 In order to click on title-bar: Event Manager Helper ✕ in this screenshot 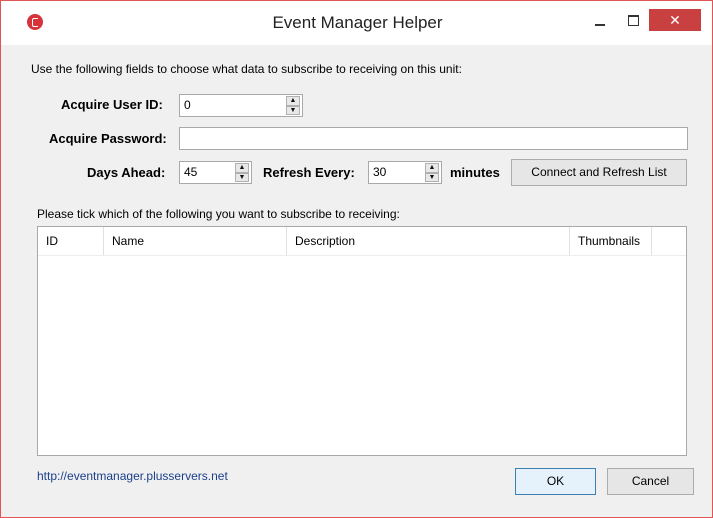, I will do `click(356, 23)`.